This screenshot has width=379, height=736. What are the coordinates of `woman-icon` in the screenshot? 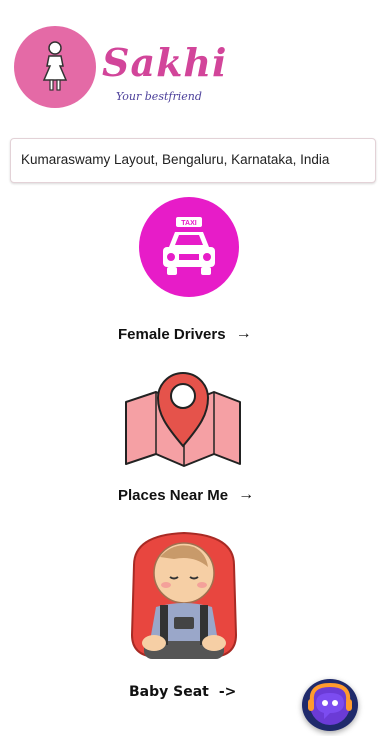 It's located at (55, 67).